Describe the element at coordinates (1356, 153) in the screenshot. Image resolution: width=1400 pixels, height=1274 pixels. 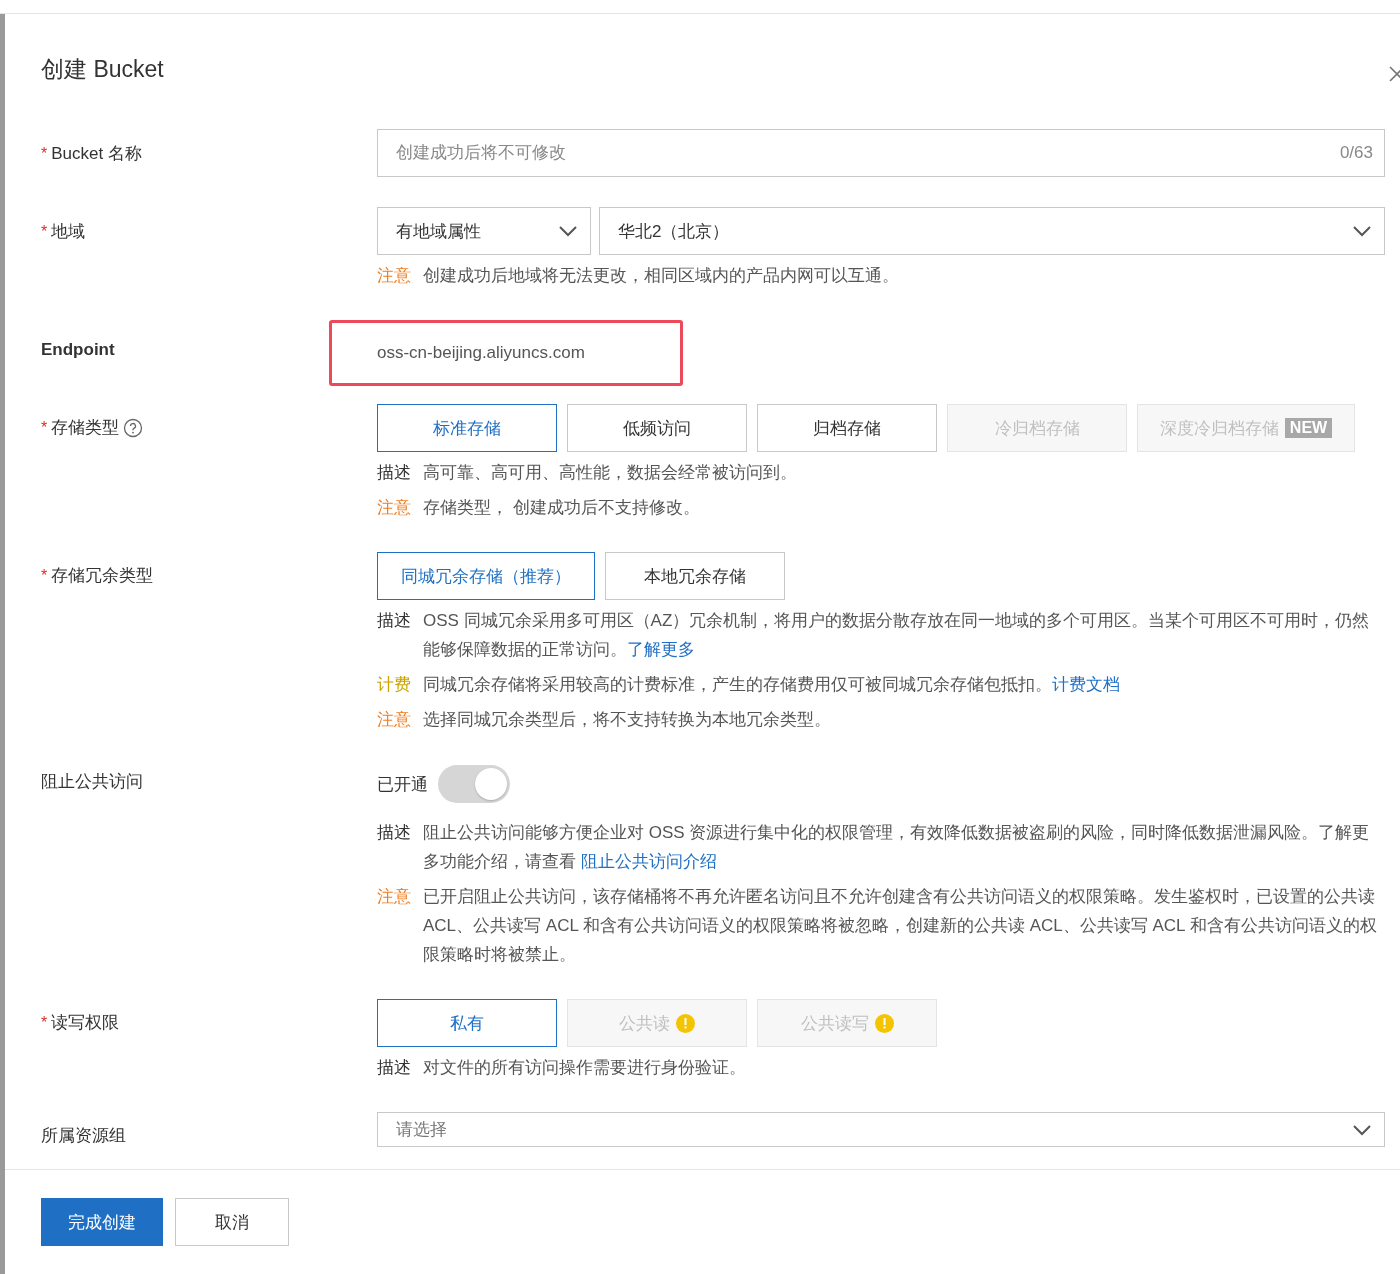
I see `char-counter: 0/63` at that location.